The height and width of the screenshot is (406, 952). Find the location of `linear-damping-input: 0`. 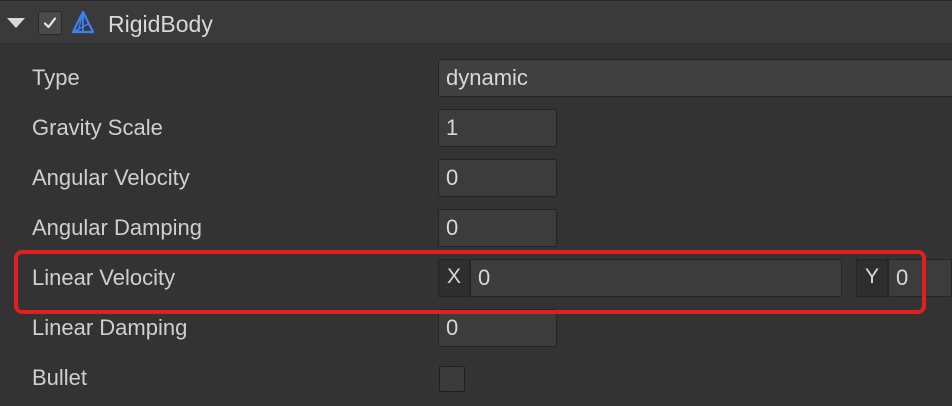

linear-damping-input: 0 is located at coordinates (497, 328).